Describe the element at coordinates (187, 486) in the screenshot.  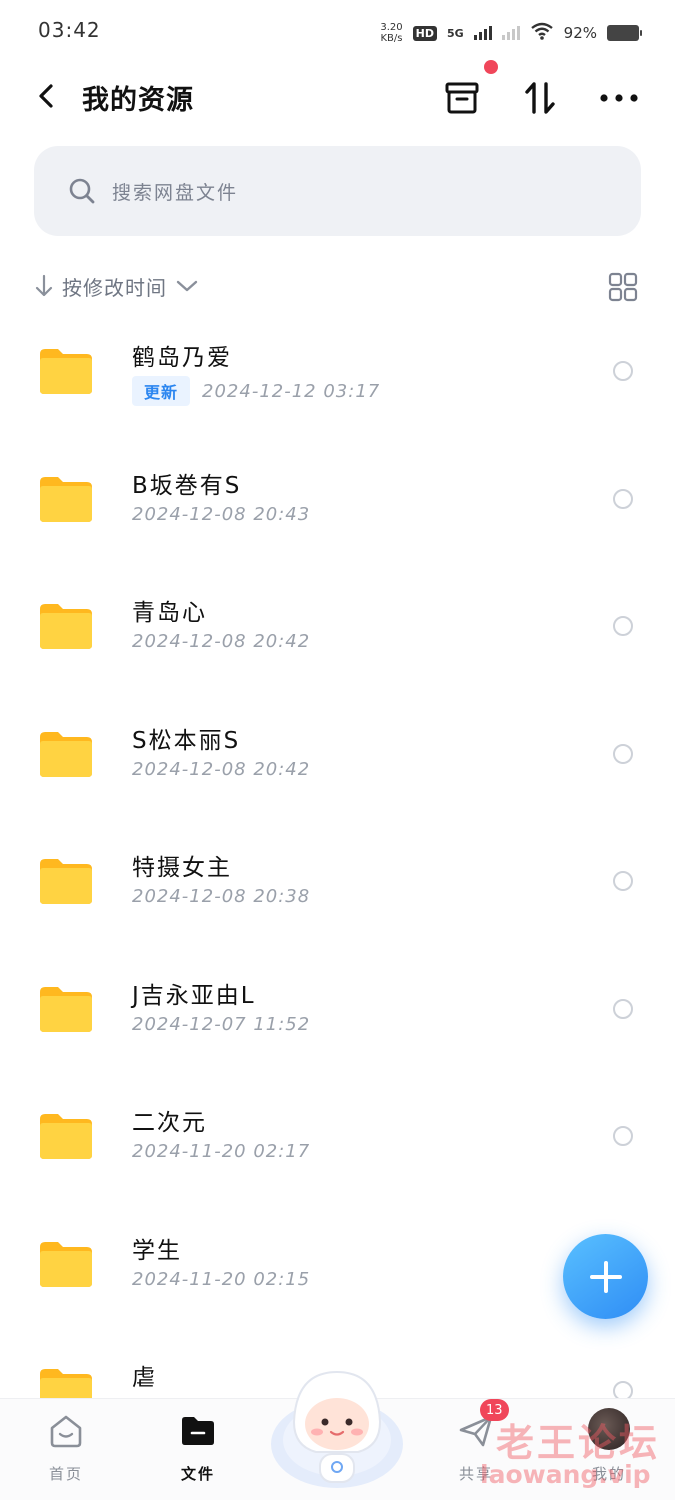
I see `file-name: B坂巻有S` at that location.